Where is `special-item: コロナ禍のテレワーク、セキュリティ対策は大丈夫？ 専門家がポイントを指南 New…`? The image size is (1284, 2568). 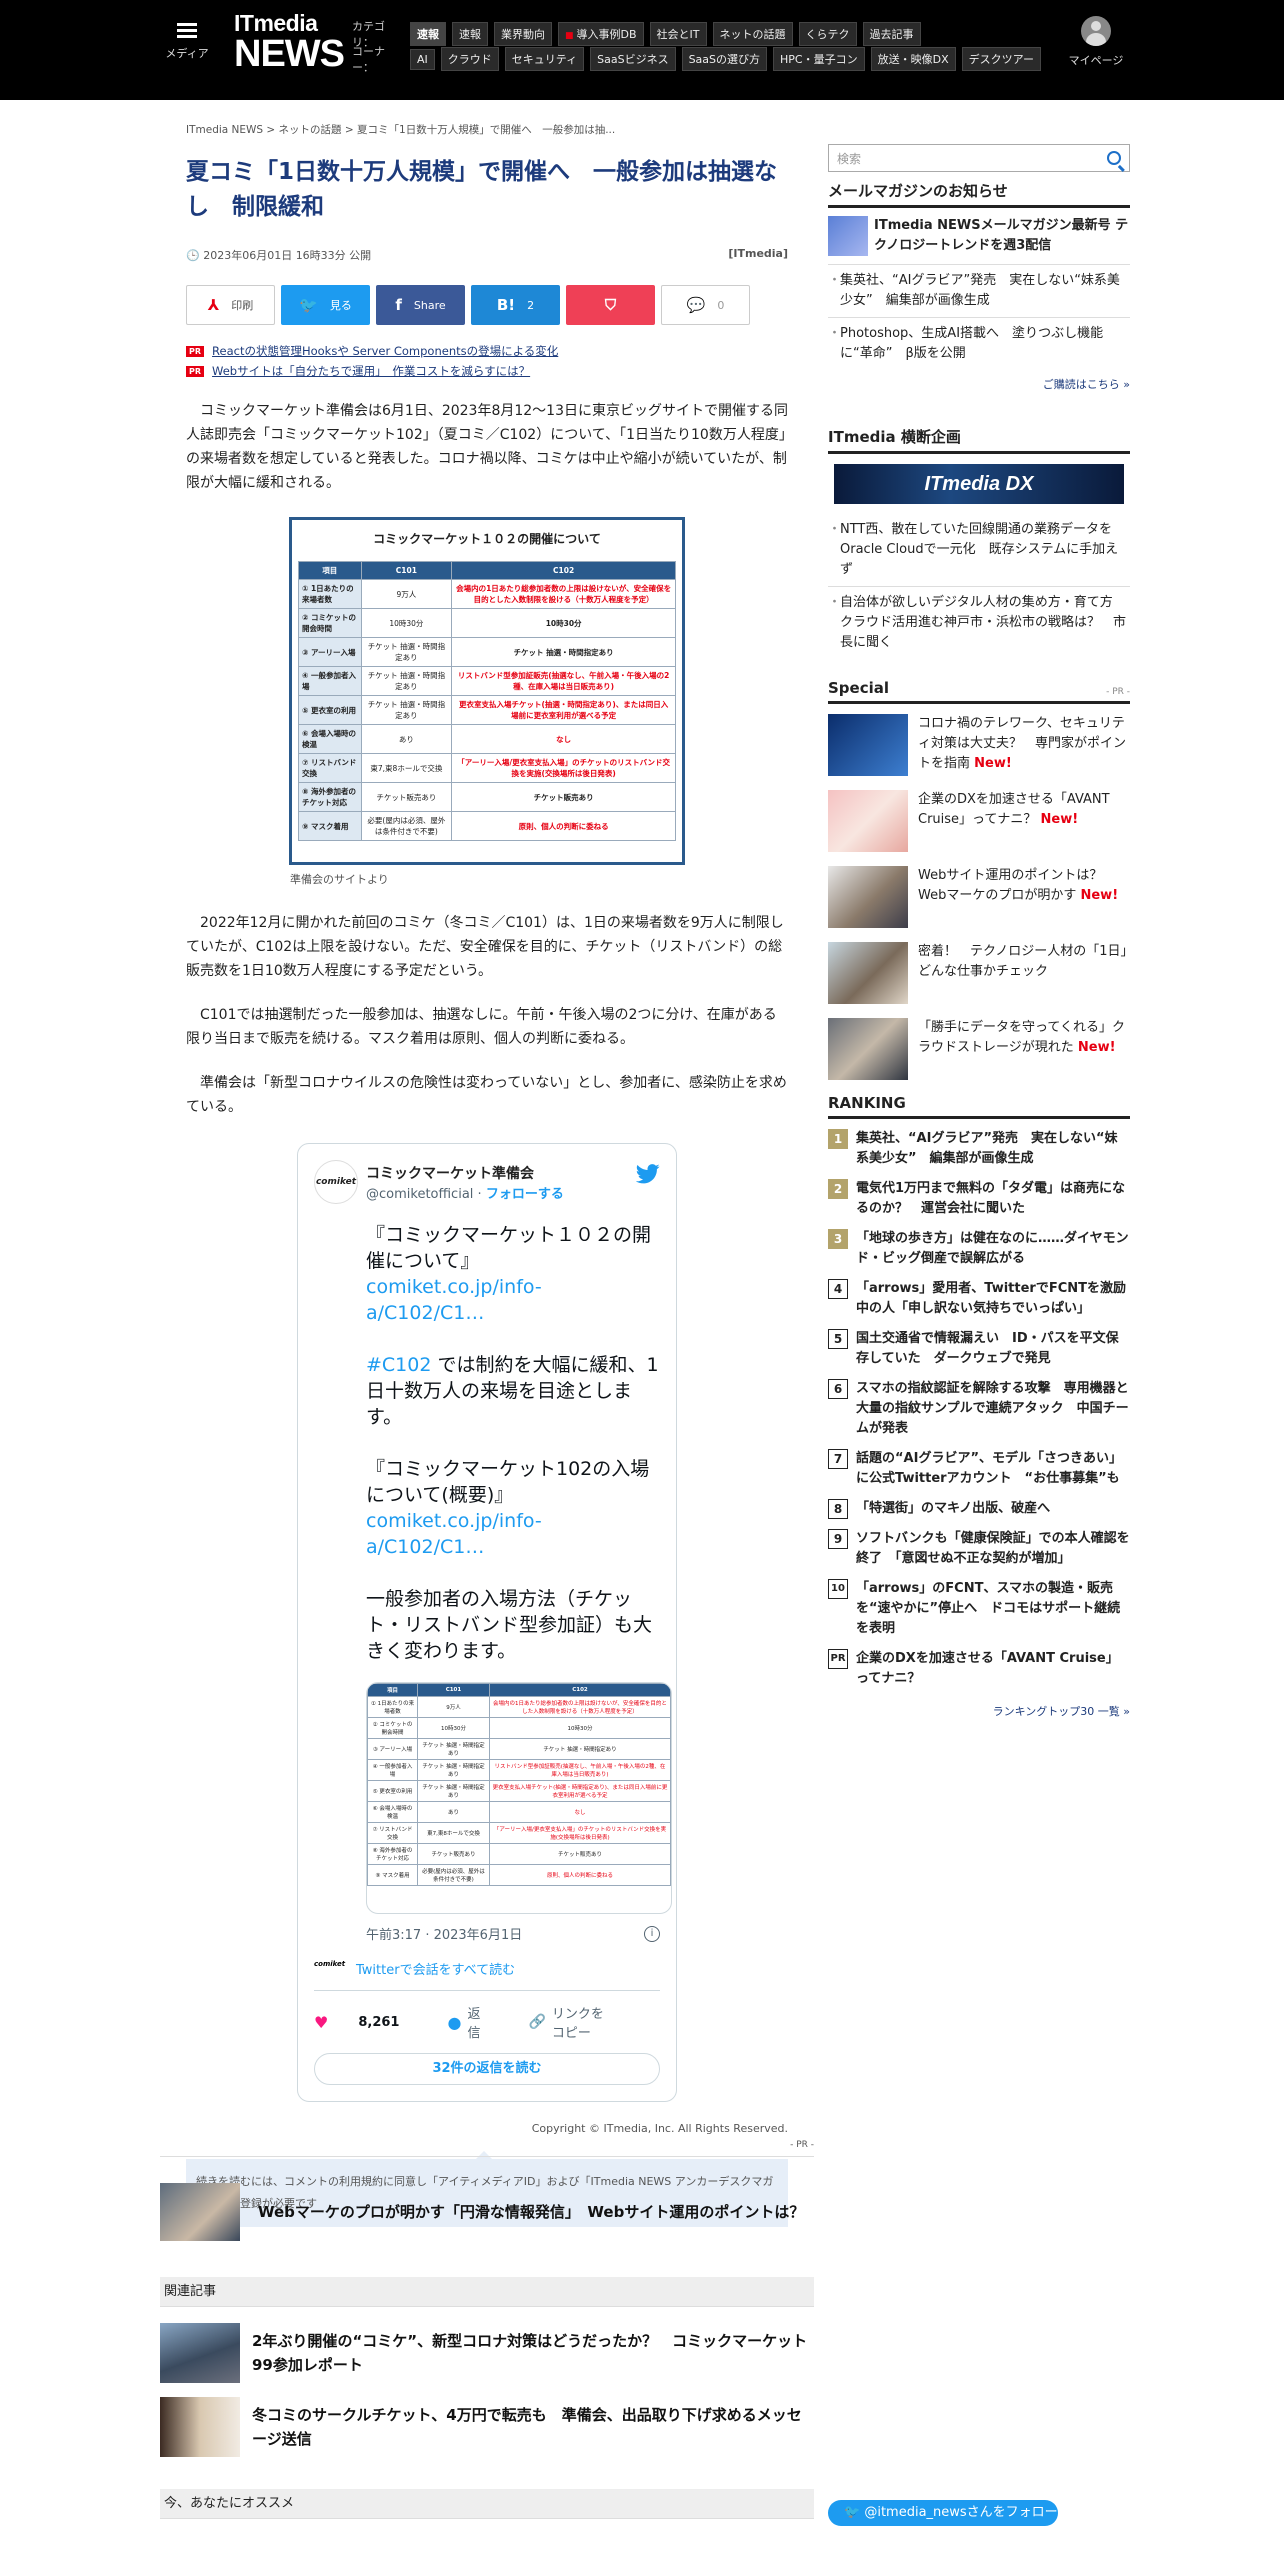 special-item: コロナ禍のテレワーク、セキュリティ対策は大丈夫？ 専門家がポイントを指南 New… is located at coordinates (979, 745).